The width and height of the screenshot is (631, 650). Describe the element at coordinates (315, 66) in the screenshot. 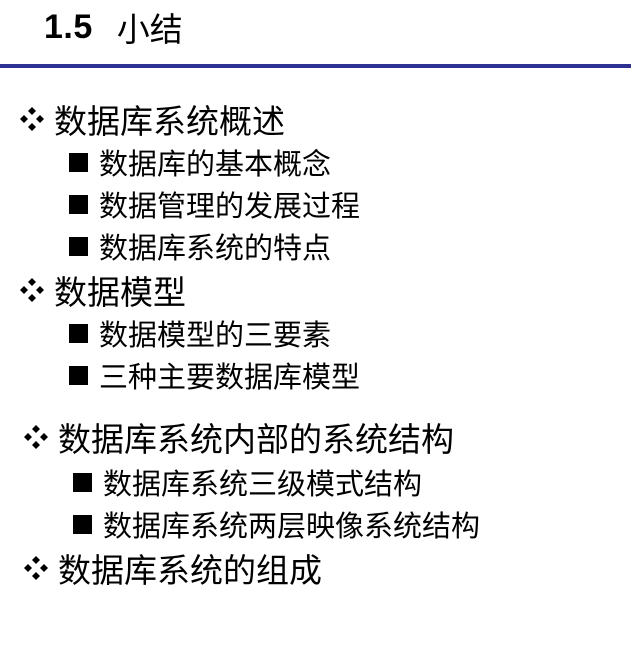

I see `title-underline-divider` at that location.